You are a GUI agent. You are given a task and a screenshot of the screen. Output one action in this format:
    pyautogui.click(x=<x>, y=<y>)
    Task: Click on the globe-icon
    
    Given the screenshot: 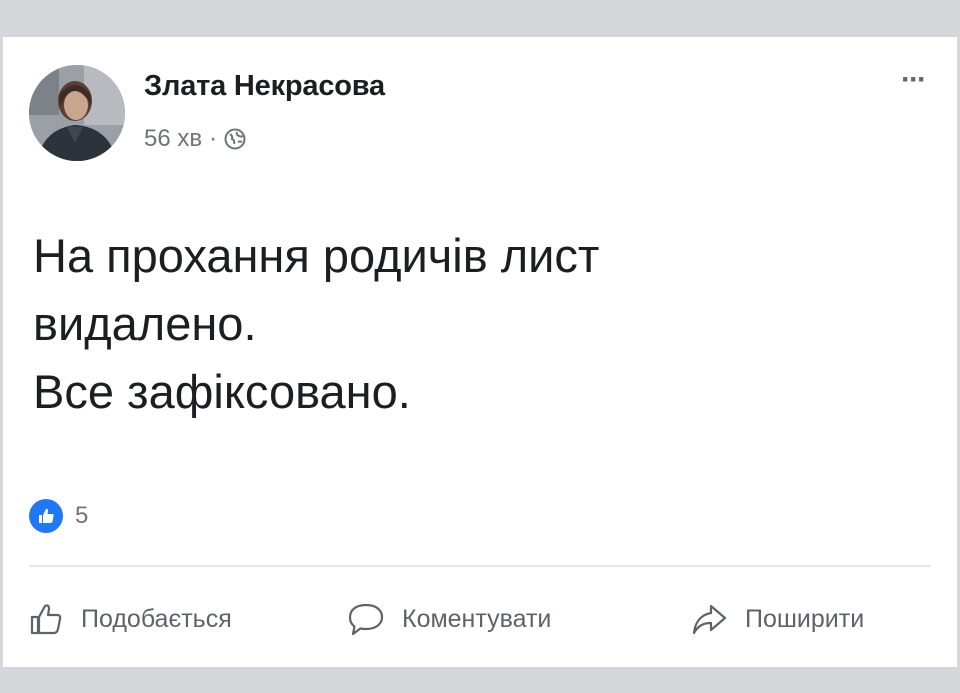 What is the action you would take?
    pyautogui.click(x=235, y=139)
    